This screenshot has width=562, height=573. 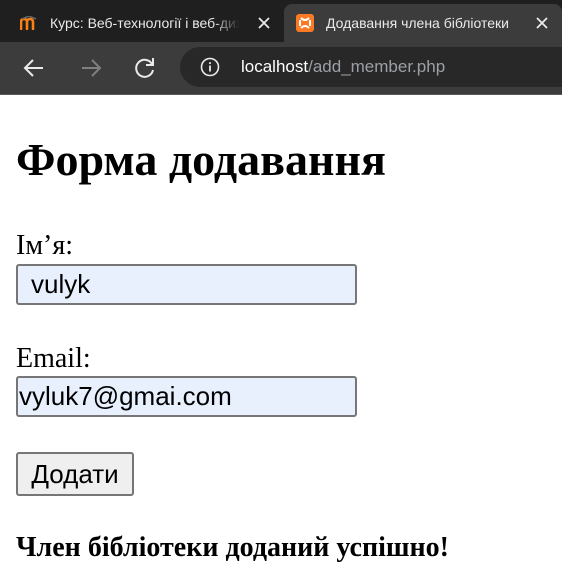 I want to click on tab-add-member: Додавання члена бібліотеки, so click(x=423, y=23).